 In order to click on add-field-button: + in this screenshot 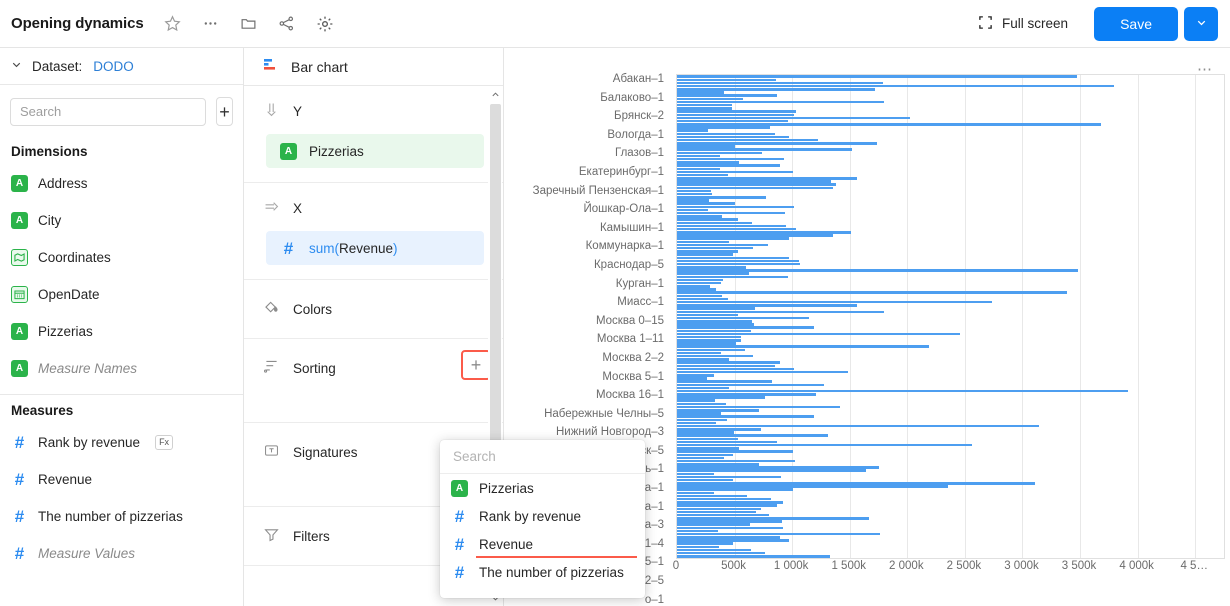, I will do `click(224, 111)`.